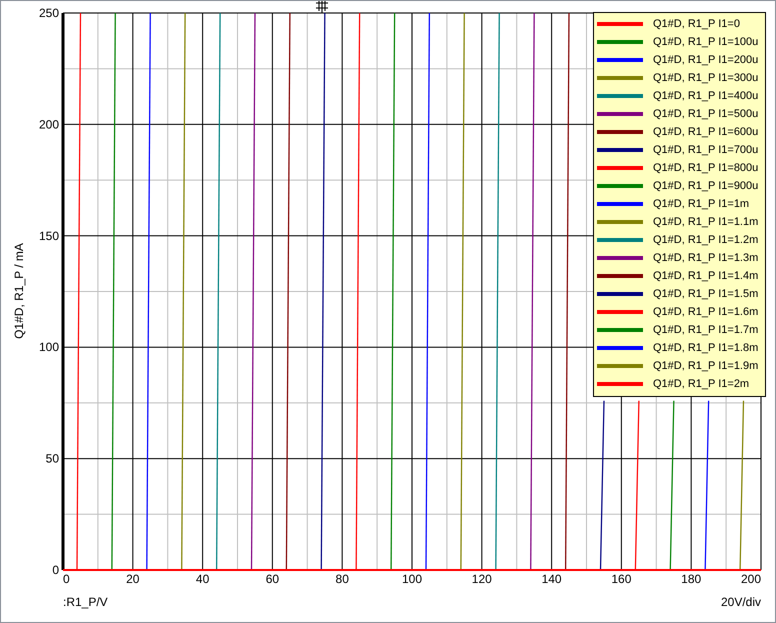 This screenshot has width=776, height=623. Describe the element at coordinates (342, 579) in the screenshot. I see `x-tick-label: 80` at that location.